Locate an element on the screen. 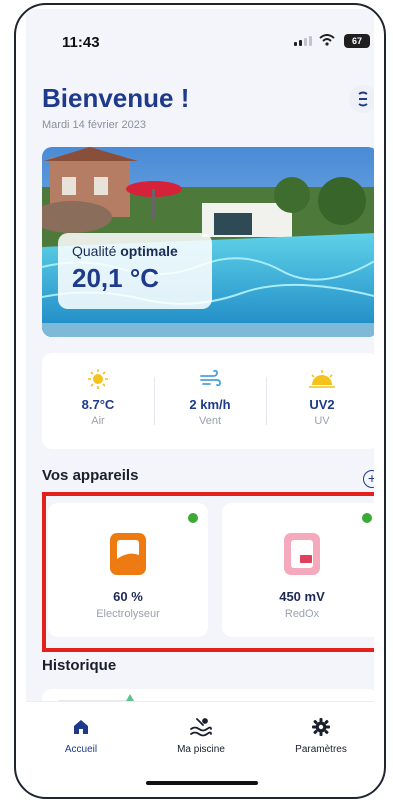 This screenshot has width=393, height=803. gear-icon is located at coordinates (320, 727).